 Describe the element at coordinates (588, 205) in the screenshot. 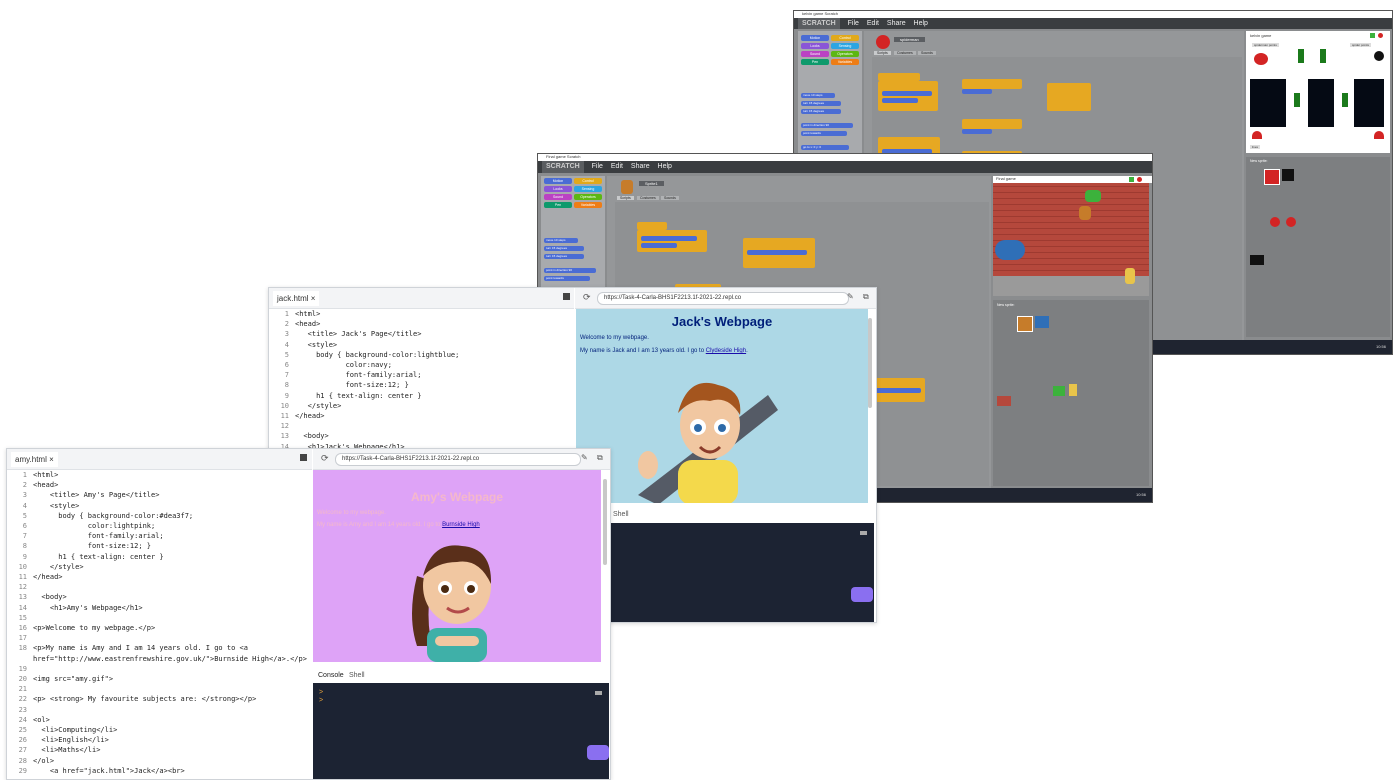

I see `category-variables: Variables` at that location.